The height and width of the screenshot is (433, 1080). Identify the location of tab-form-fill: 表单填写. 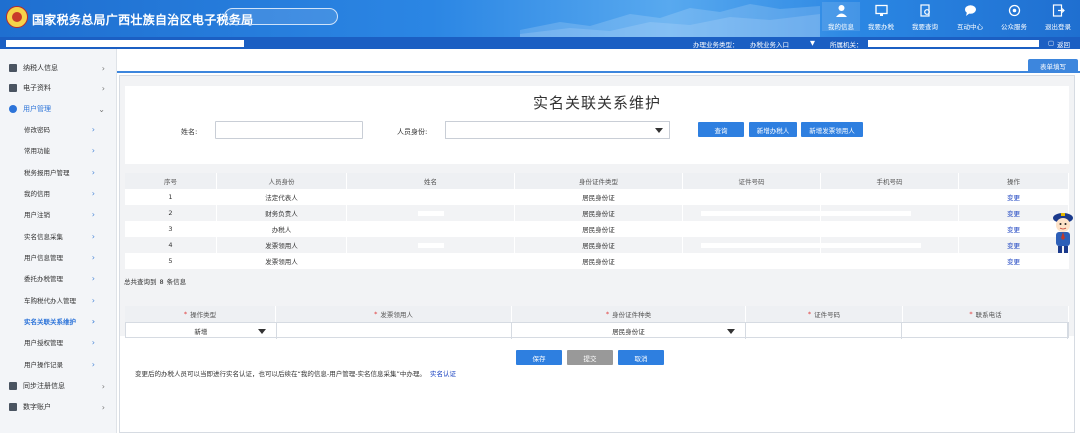
(1053, 66).